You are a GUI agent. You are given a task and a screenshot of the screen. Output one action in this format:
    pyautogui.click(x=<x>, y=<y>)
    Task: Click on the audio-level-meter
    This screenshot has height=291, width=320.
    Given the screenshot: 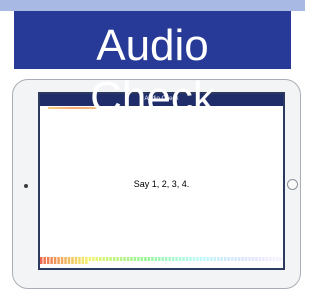 What is the action you would take?
    pyautogui.click(x=161, y=260)
    